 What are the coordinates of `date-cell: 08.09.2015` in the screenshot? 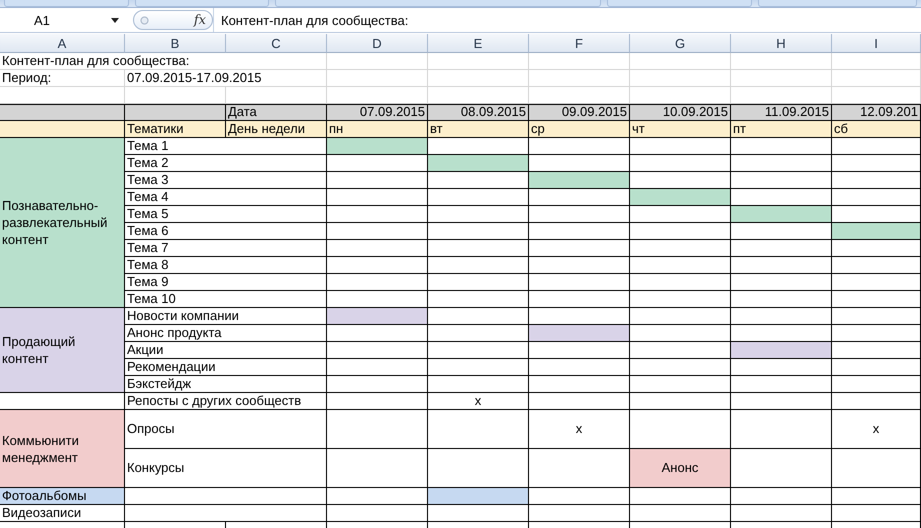 It's located at (478, 112).